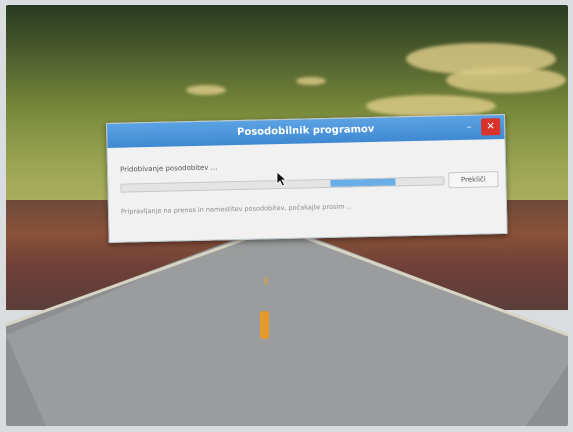  What do you see at coordinates (282, 179) in the screenshot?
I see `mouse-pointer-icon` at bounding box center [282, 179].